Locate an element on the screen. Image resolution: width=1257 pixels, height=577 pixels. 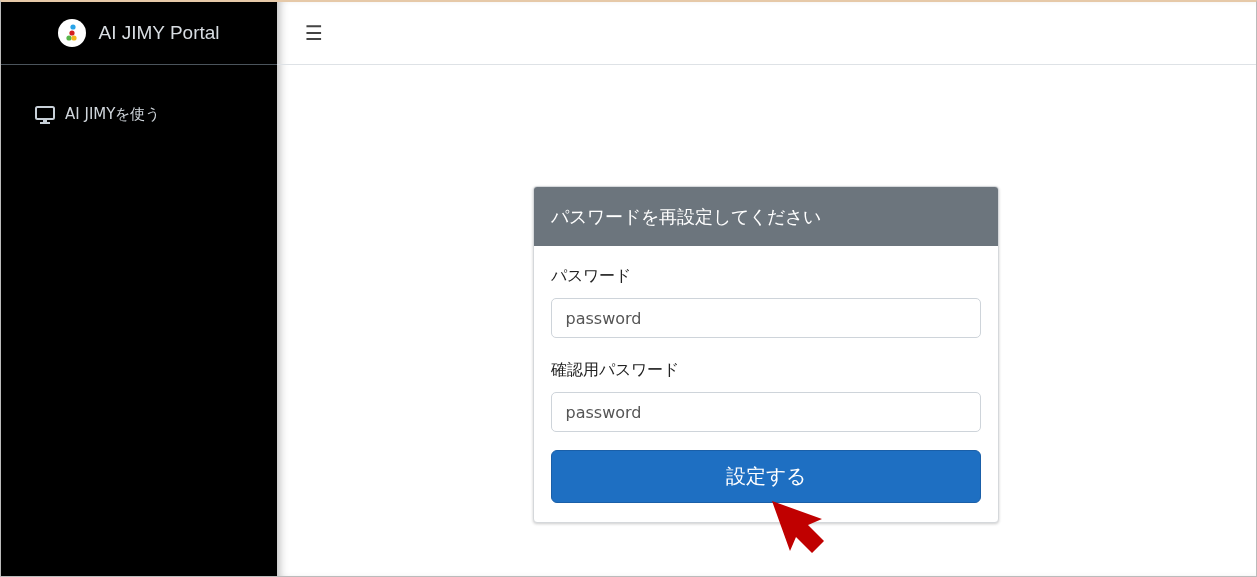
field-label: 確認用パスワード is located at coordinates (615, 370).